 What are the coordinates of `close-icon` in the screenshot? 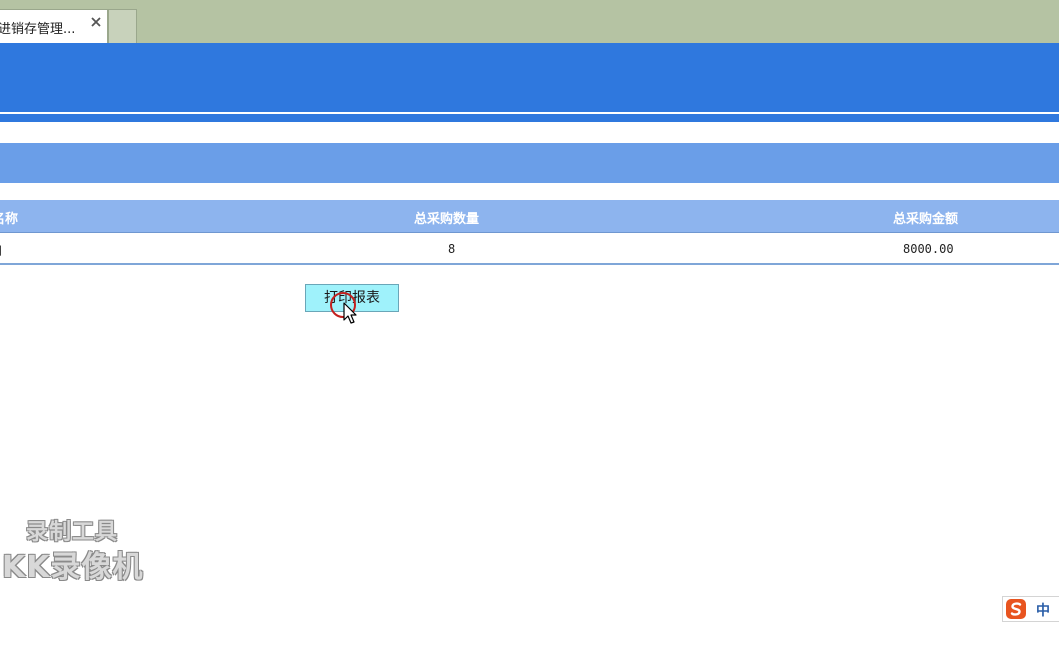 It's located at (96, 22).